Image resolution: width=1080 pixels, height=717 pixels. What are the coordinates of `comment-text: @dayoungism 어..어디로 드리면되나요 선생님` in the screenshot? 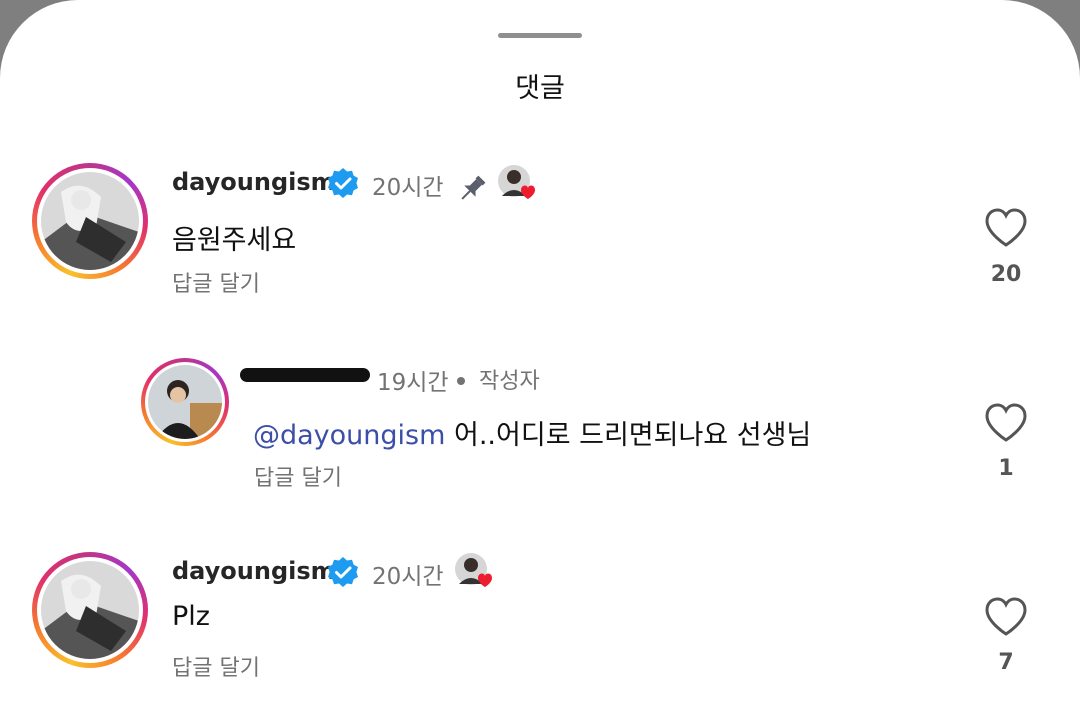 It's located at (532, 435).